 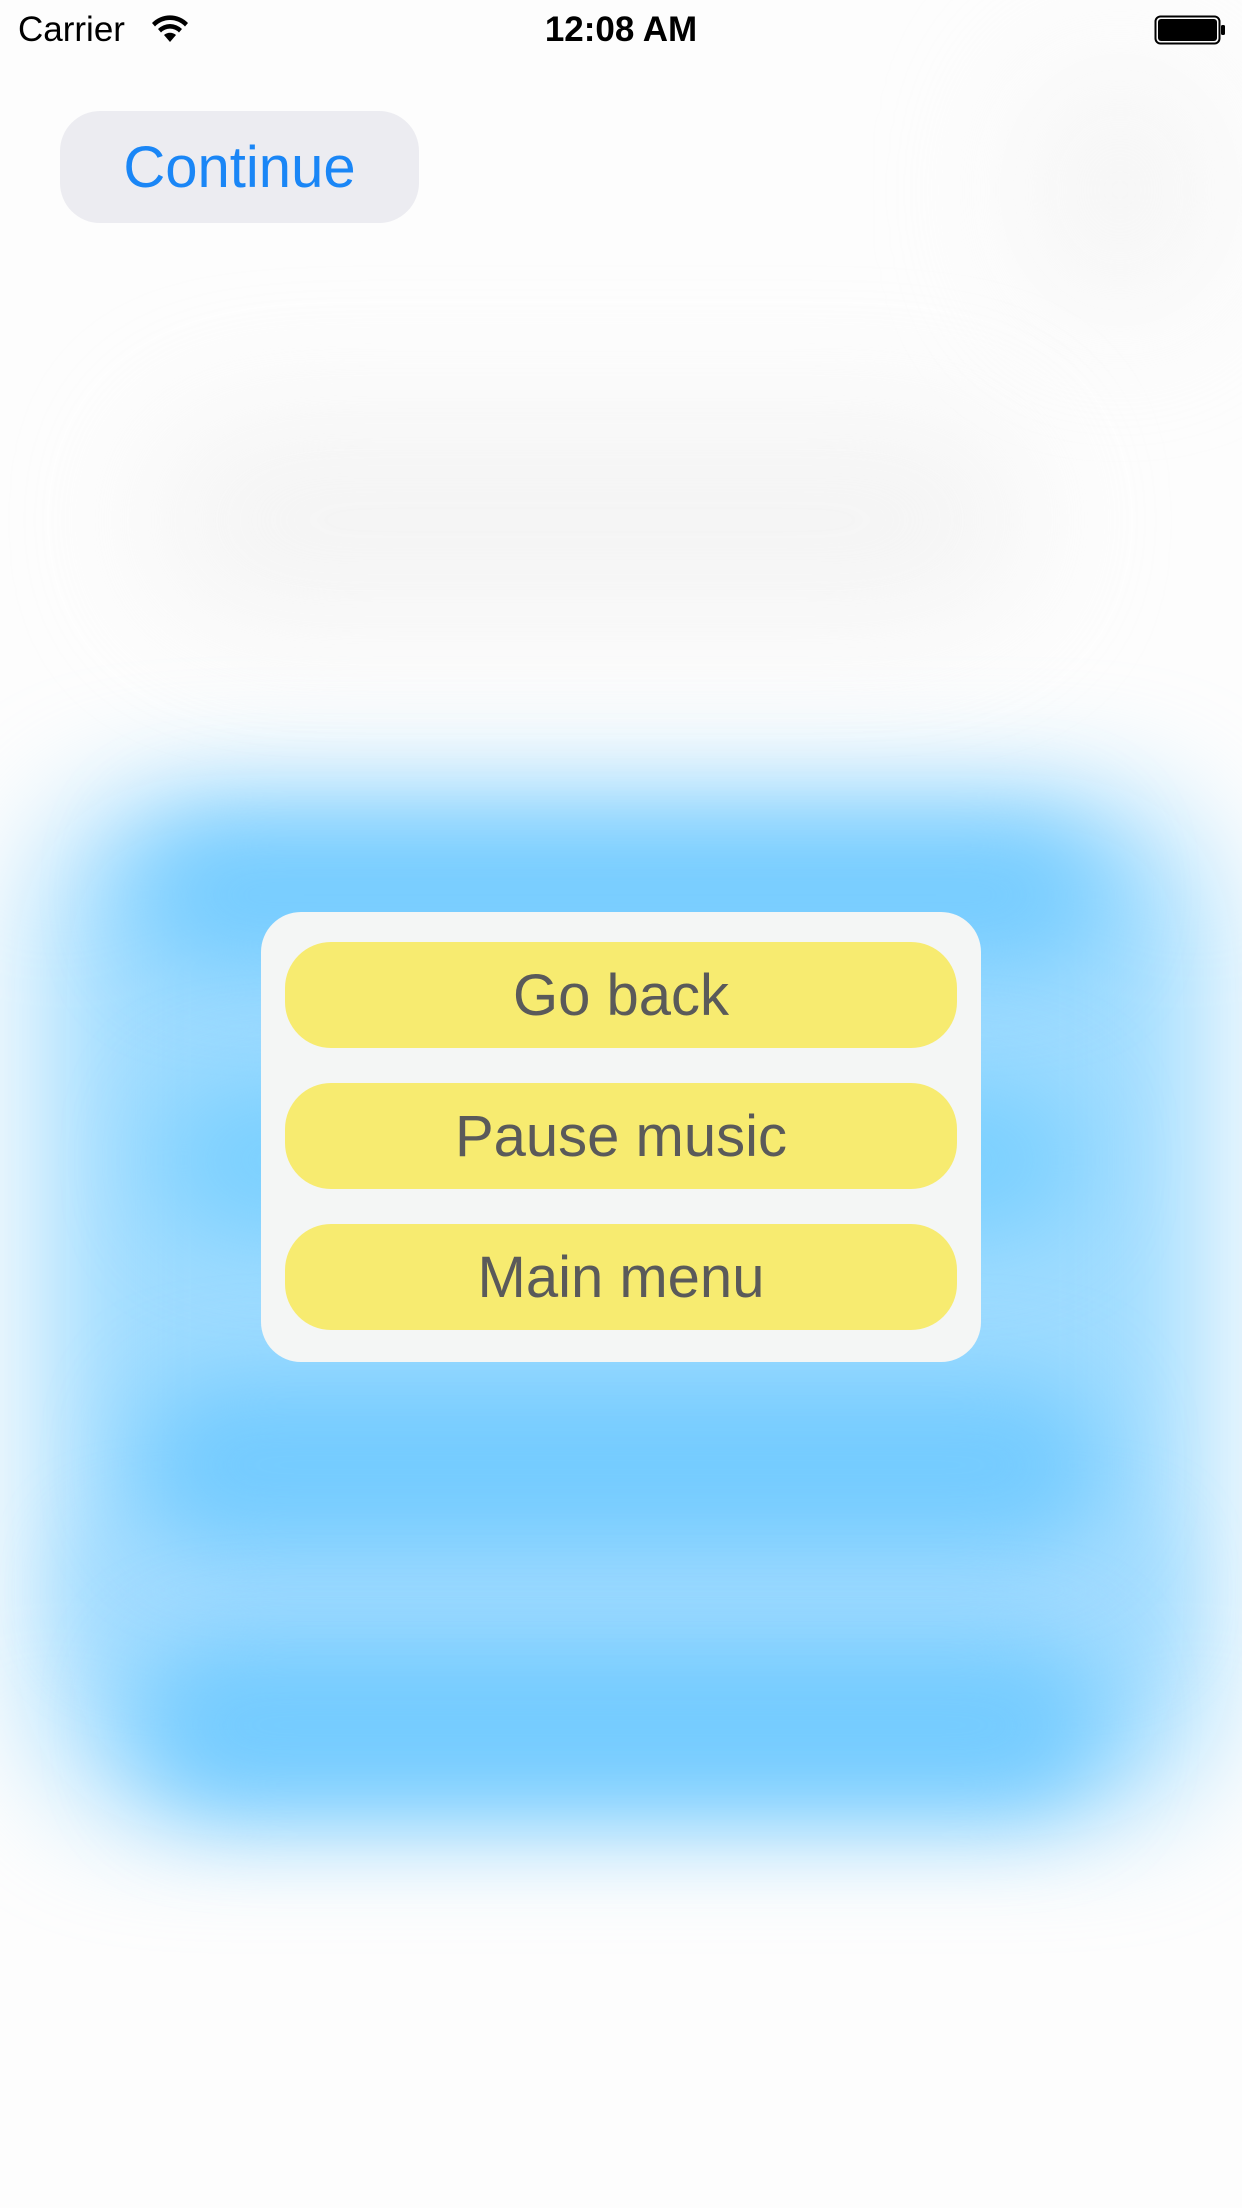 I want to click on main-menu-button: Main menu, so click(x=621, y=1277).